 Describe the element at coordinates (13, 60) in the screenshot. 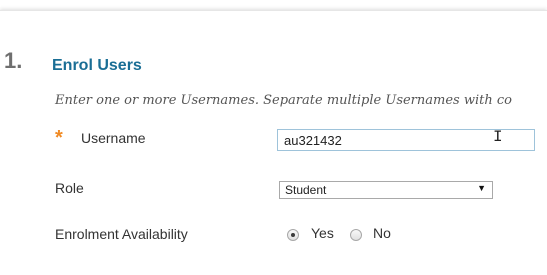

I see `step-number: 1.` at that location.